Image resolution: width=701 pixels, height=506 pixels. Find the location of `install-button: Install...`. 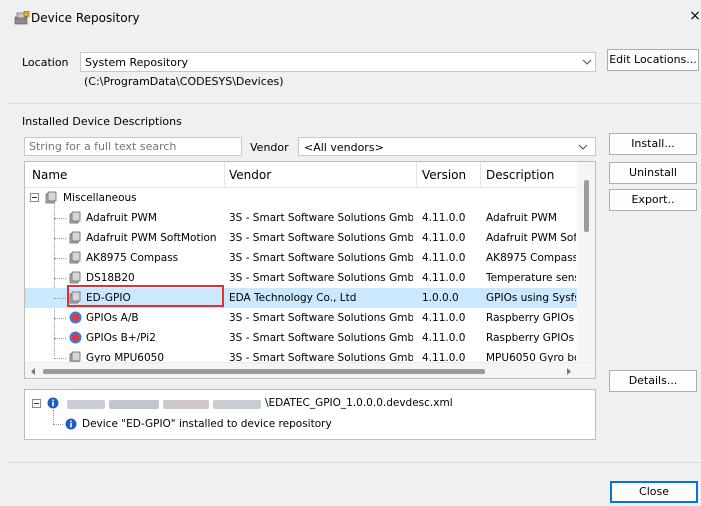

install-button: Install... is located at coordinates (653, 144).